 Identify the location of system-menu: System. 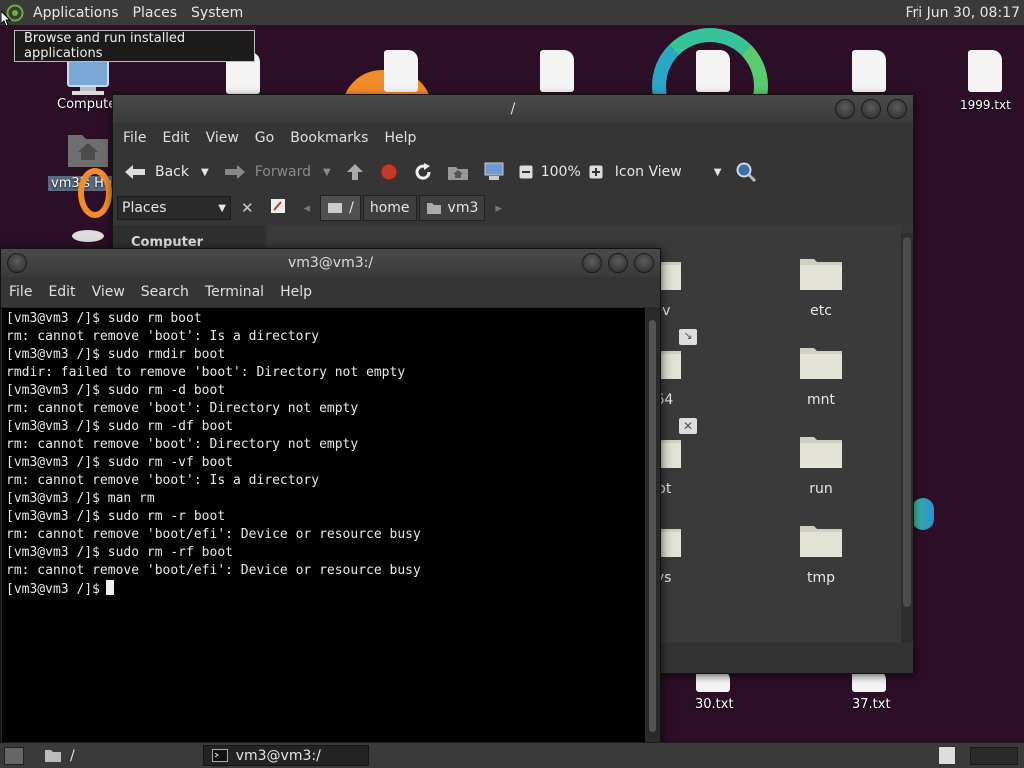
(217, 13).